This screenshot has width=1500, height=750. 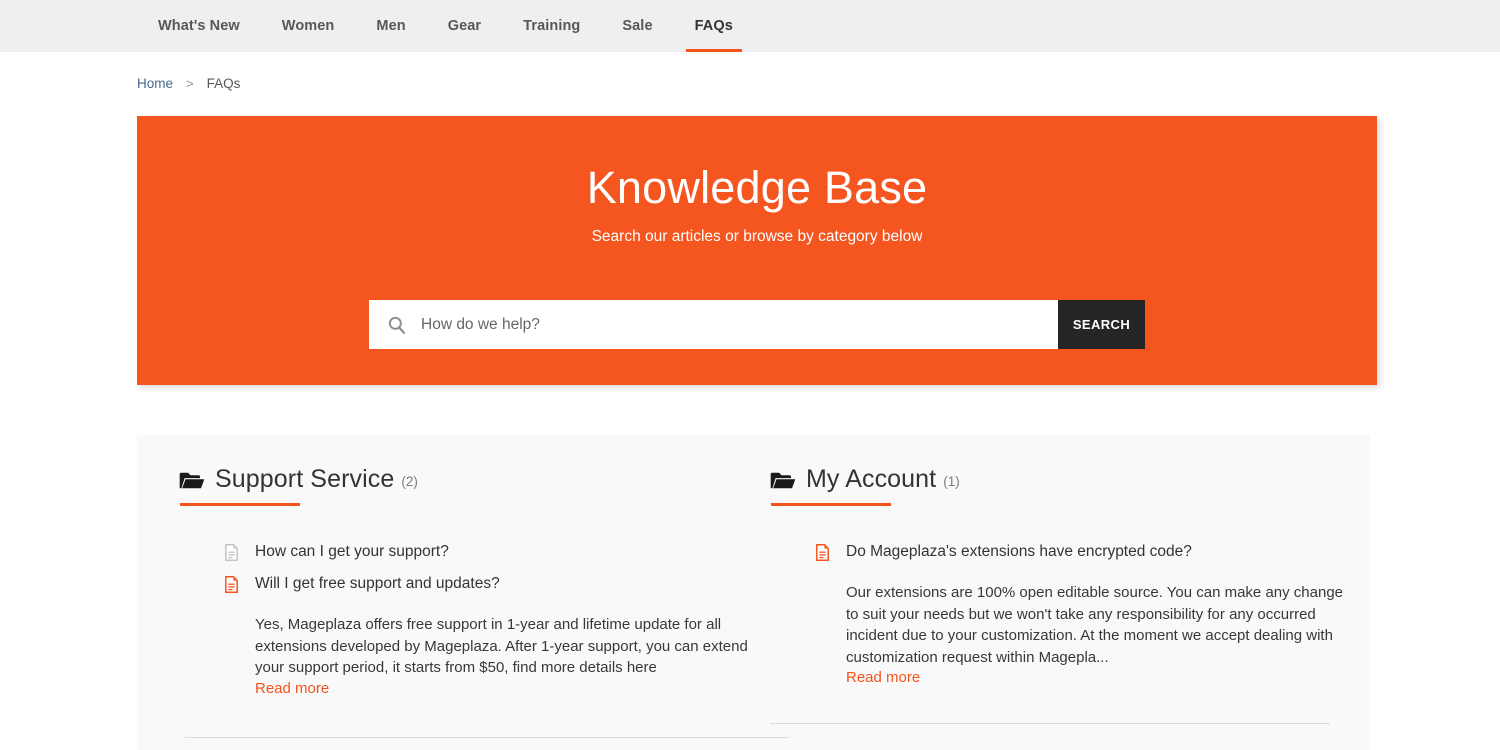 I want to click on nav-item-label: Men, so click(x=391, y=26).